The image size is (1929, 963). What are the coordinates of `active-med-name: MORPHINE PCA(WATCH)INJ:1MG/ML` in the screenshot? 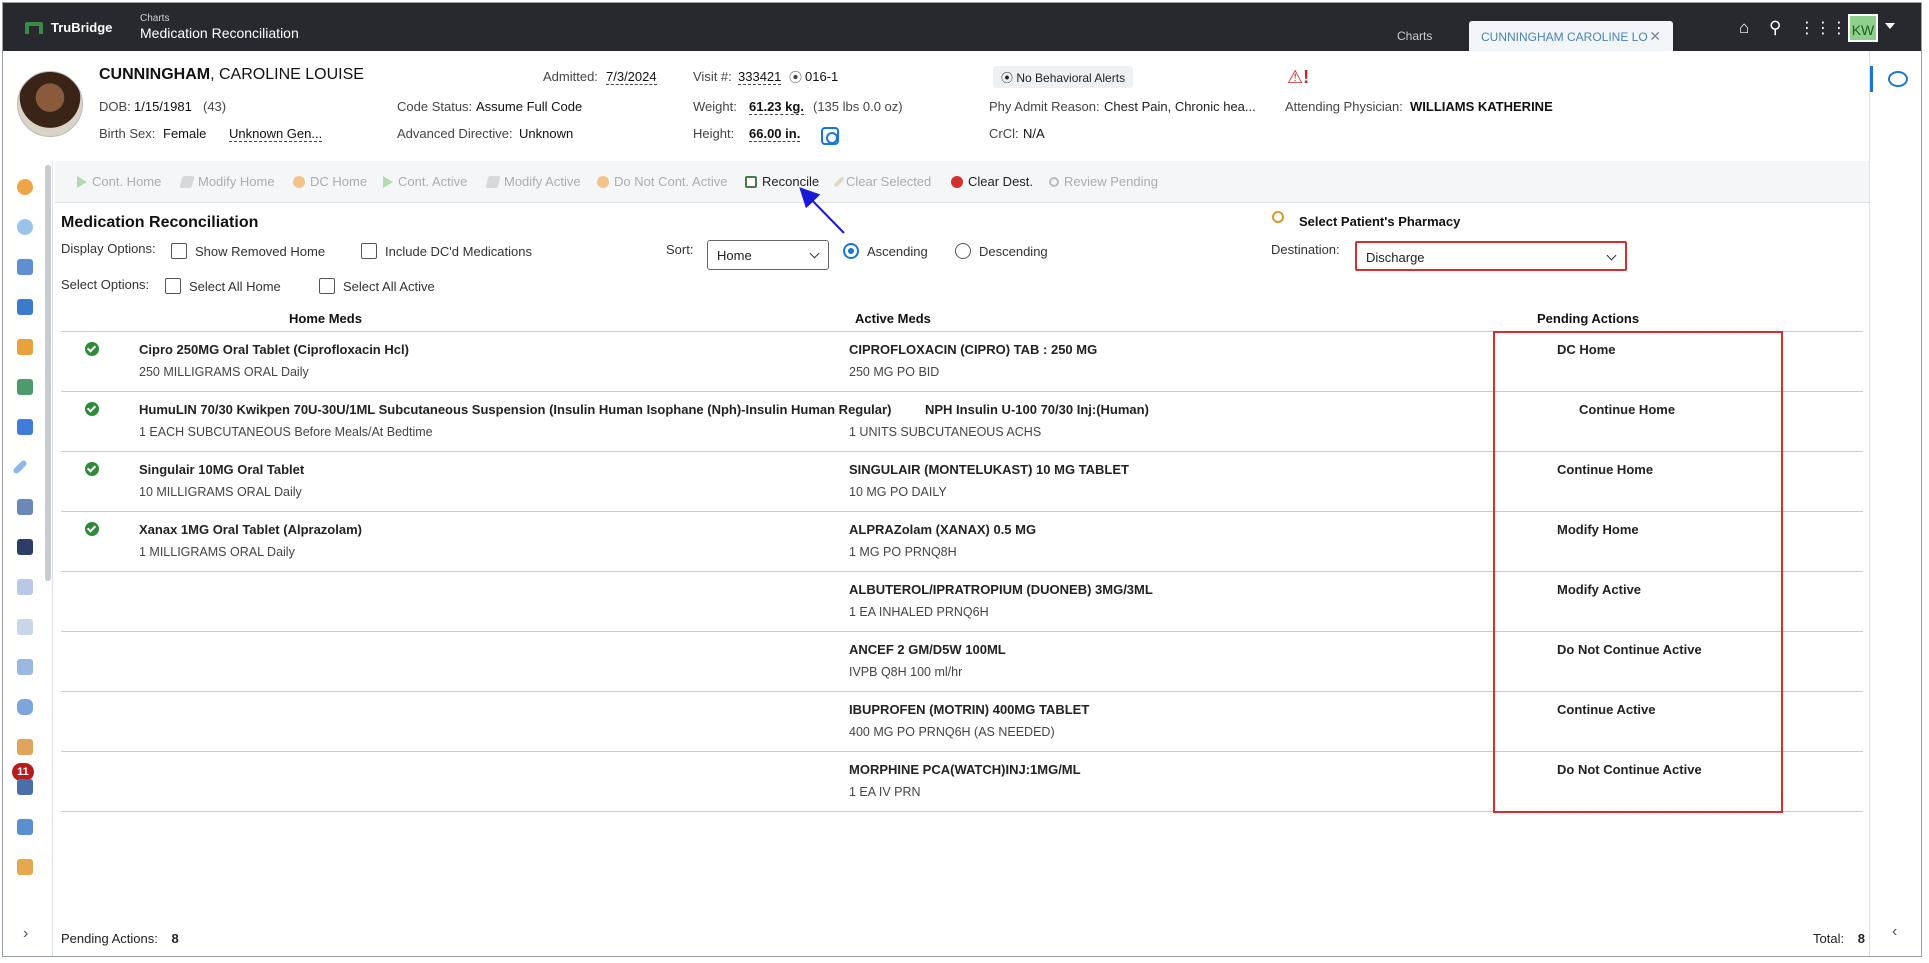 It's located at (965, 769).